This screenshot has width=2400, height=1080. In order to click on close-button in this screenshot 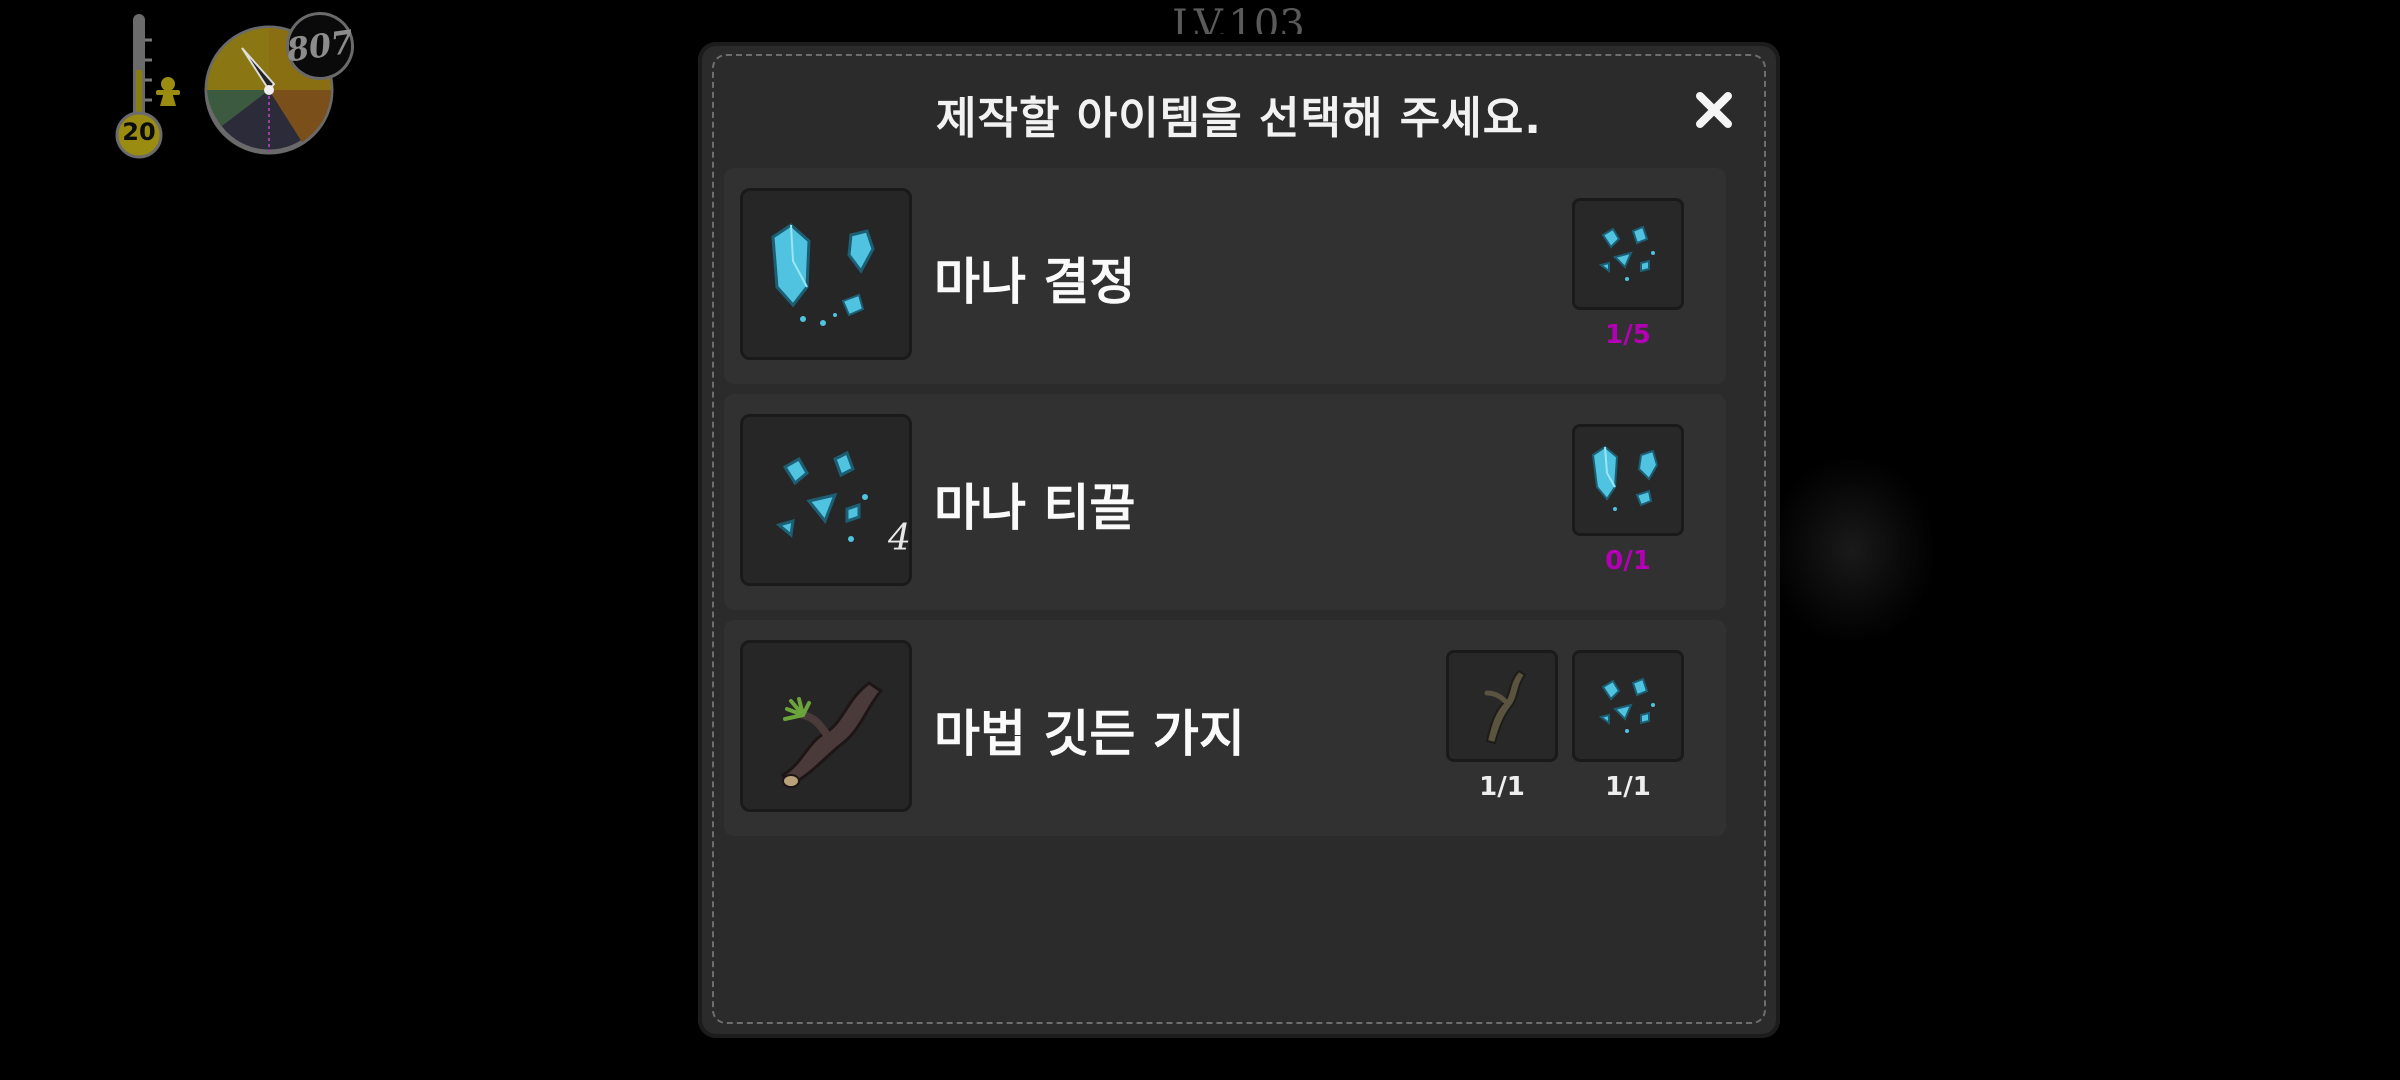, I will do `click(1714, 110)`.